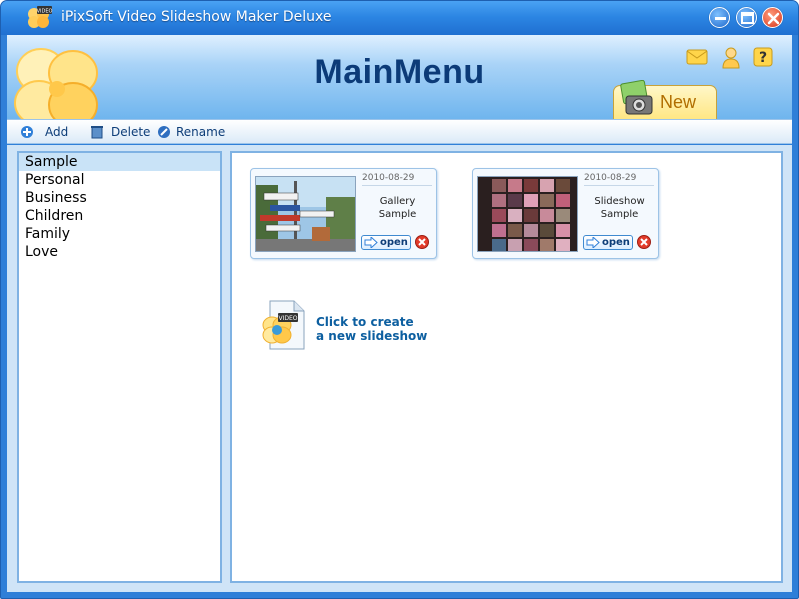 Image resolution: width=799 pixels, height=599 pixels. Describe the element at coordinates (43, 132) in the screenshot. I see `add-button: Add` at that location.